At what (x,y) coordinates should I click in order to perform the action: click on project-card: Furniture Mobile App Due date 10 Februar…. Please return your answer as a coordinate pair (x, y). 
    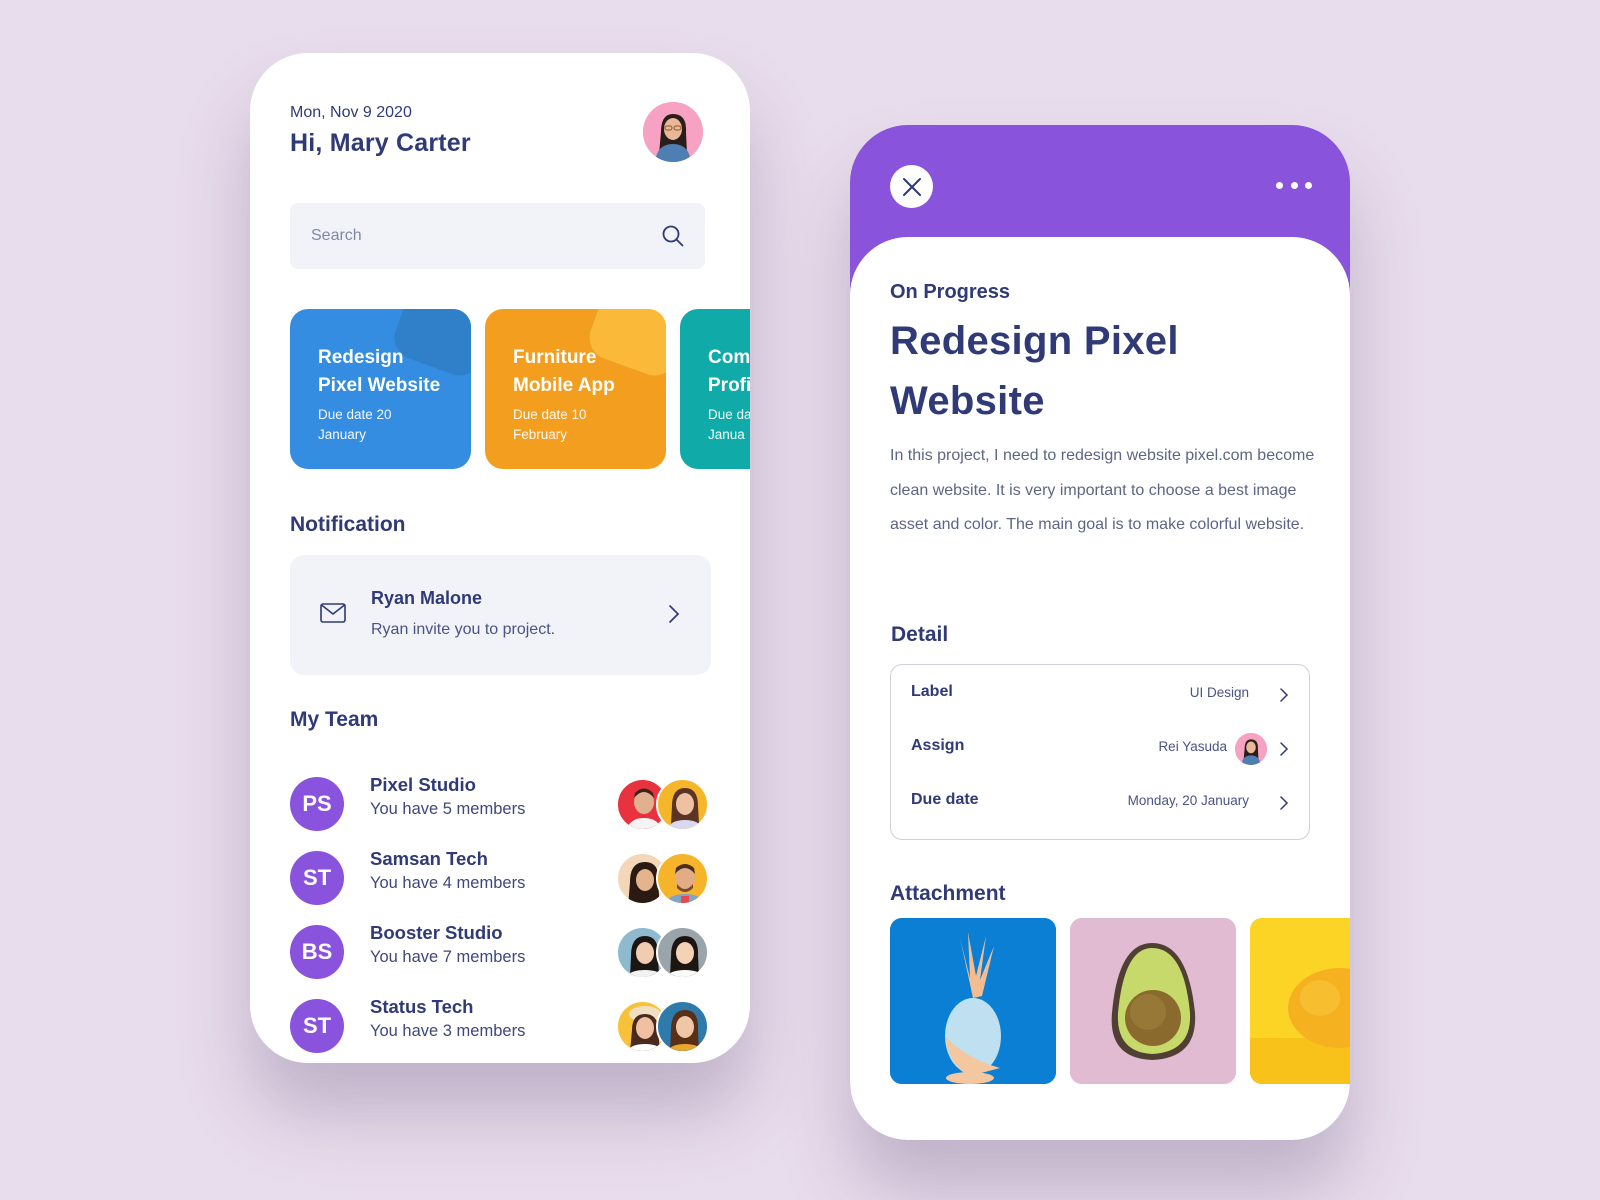
    Looking at the image, I should click on (575, 389).